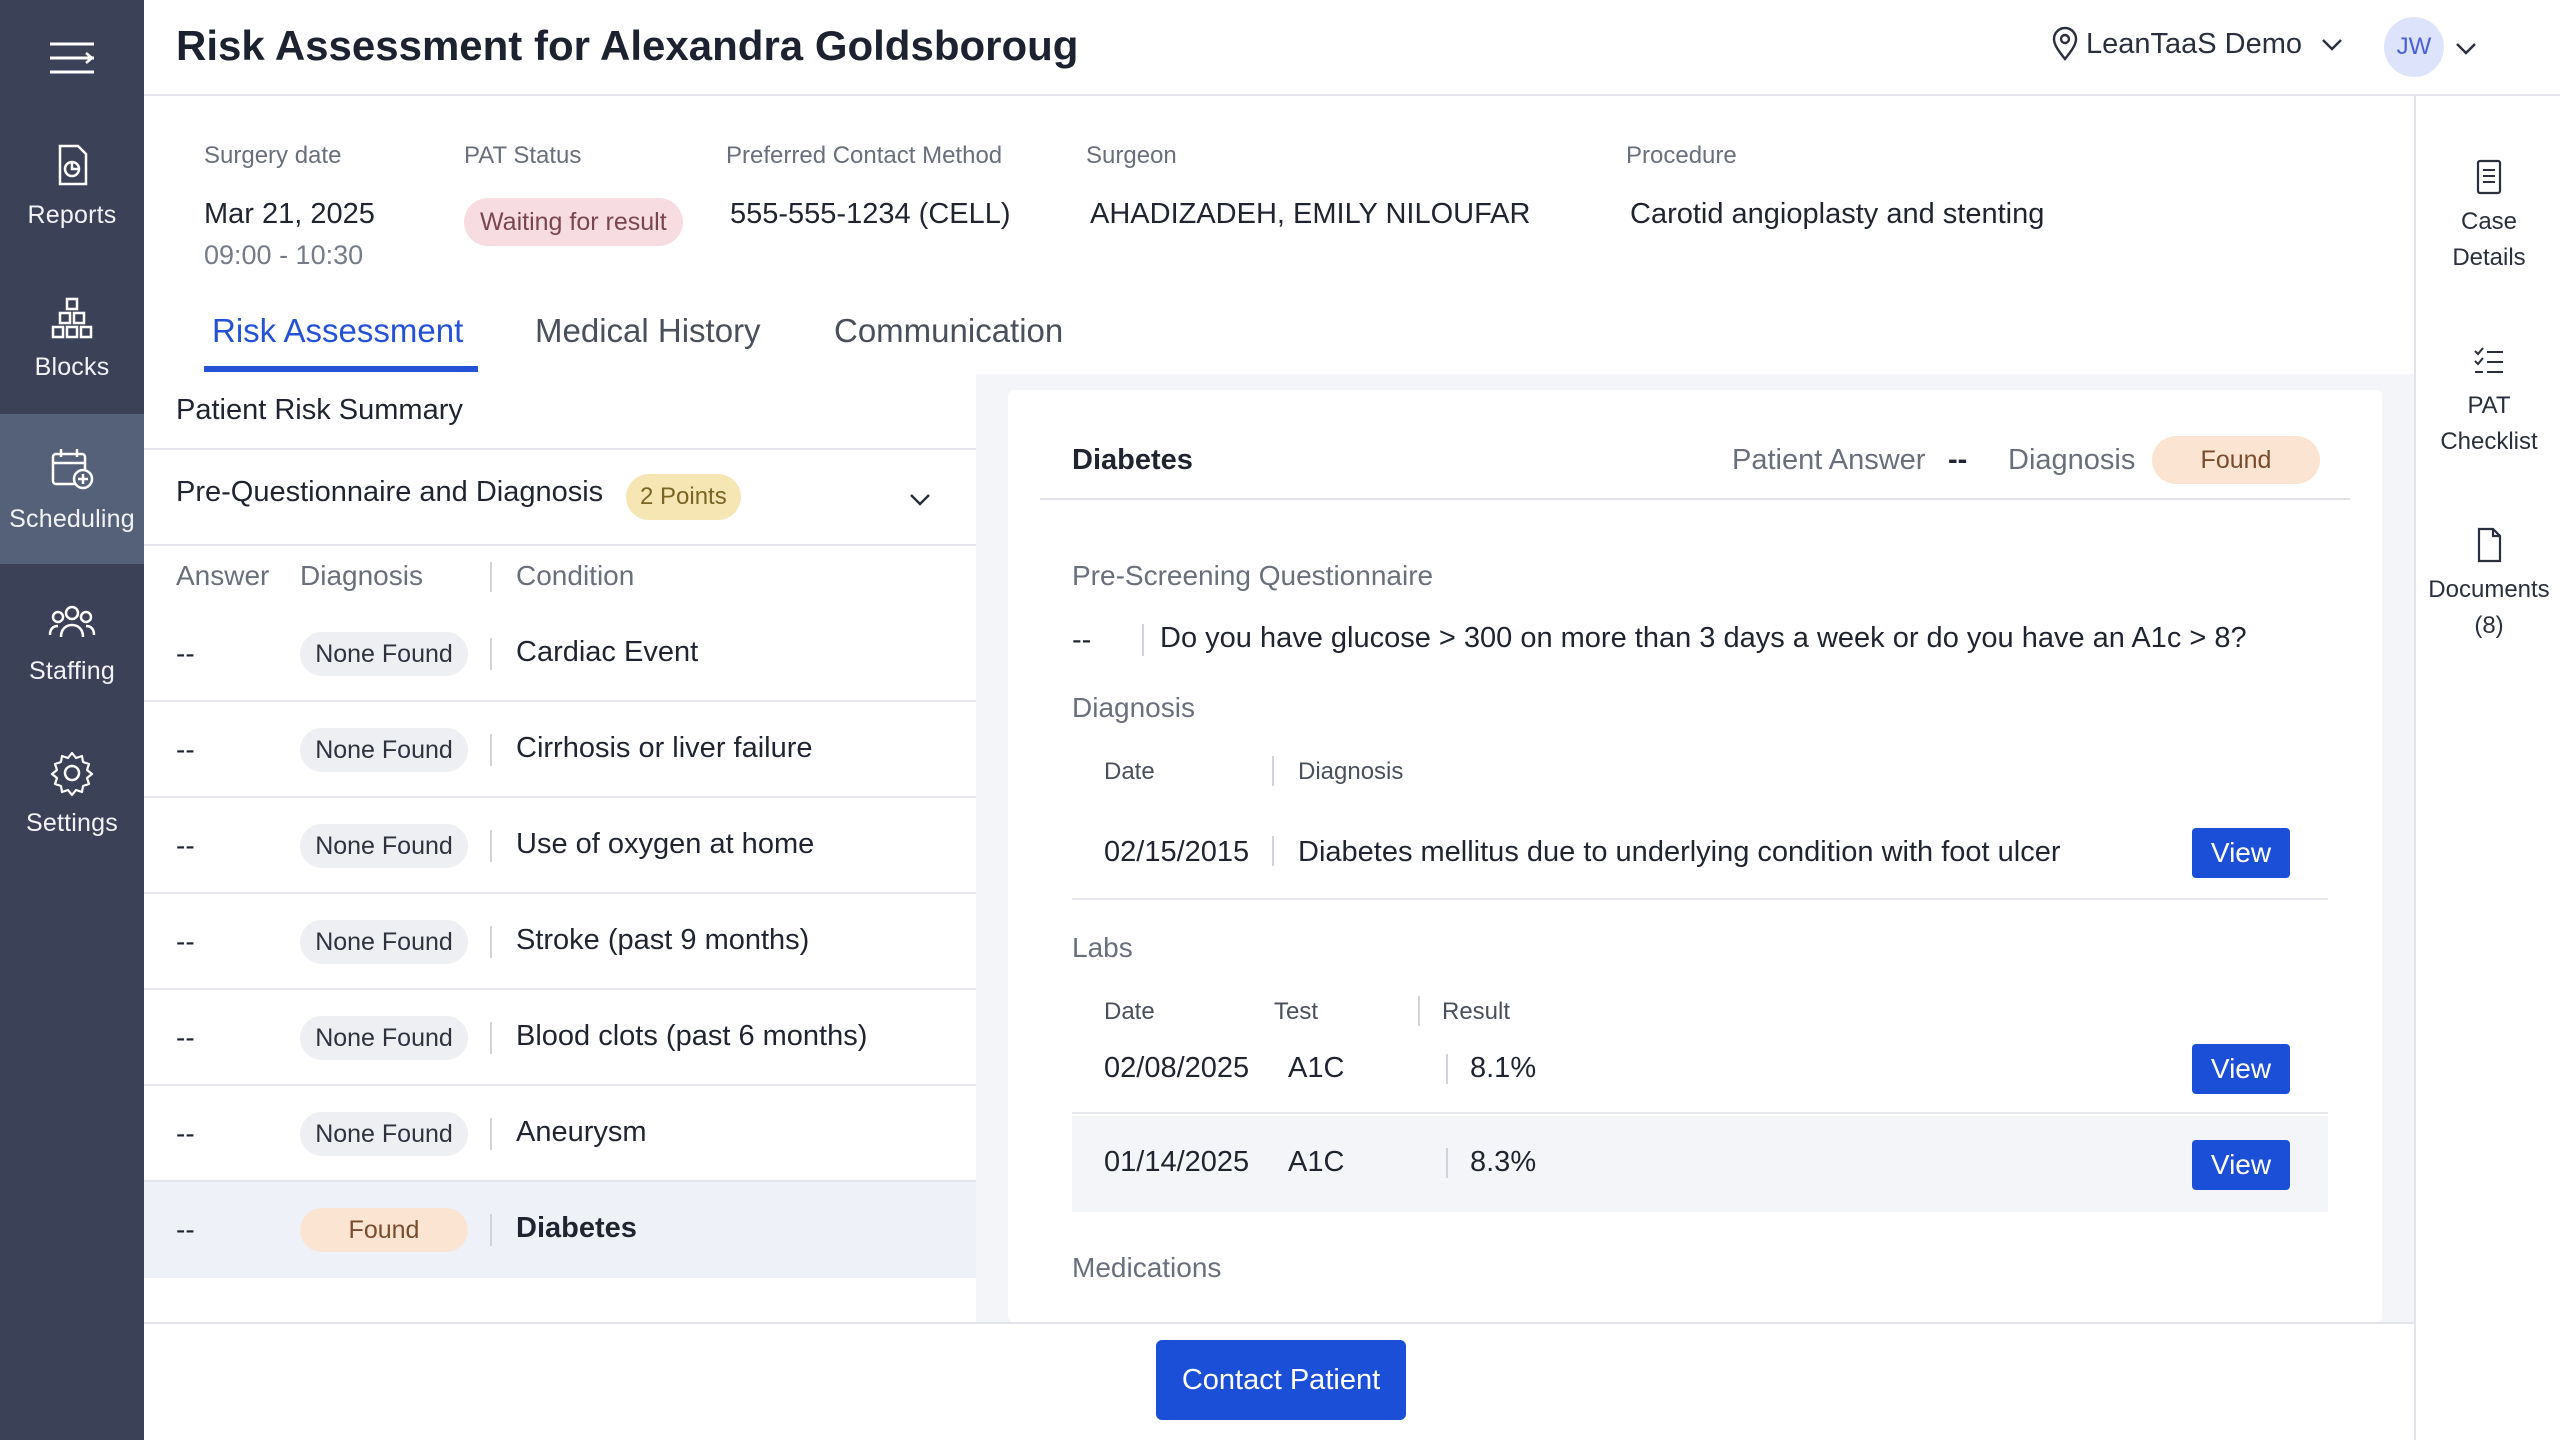 The image size is (2560, 1440). Describe the element at coordinates (1829, 460) in the screenshot. I see `patient-answer-label: Patient Answer` at that location.